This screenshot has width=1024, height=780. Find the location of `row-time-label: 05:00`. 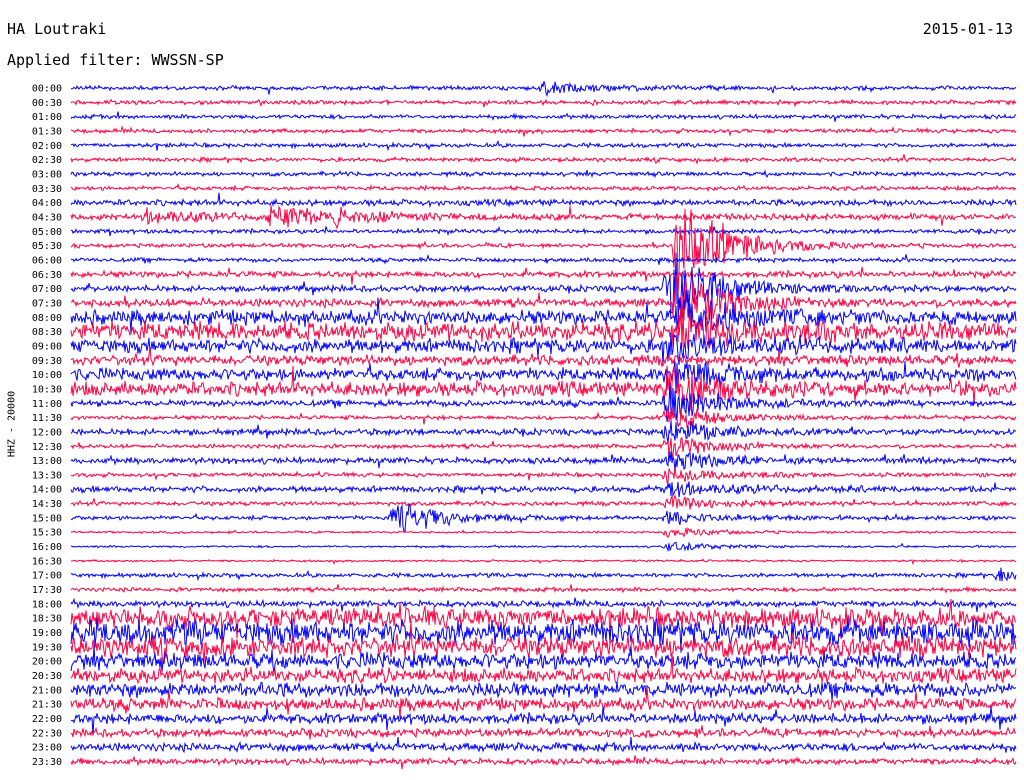

row-time-label: 05:00 is located at coordinates (47, 232).